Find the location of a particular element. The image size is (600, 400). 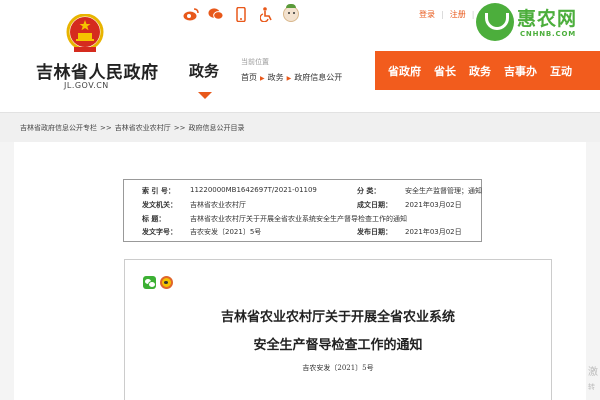

social-links is located at coordinates (241, 13).